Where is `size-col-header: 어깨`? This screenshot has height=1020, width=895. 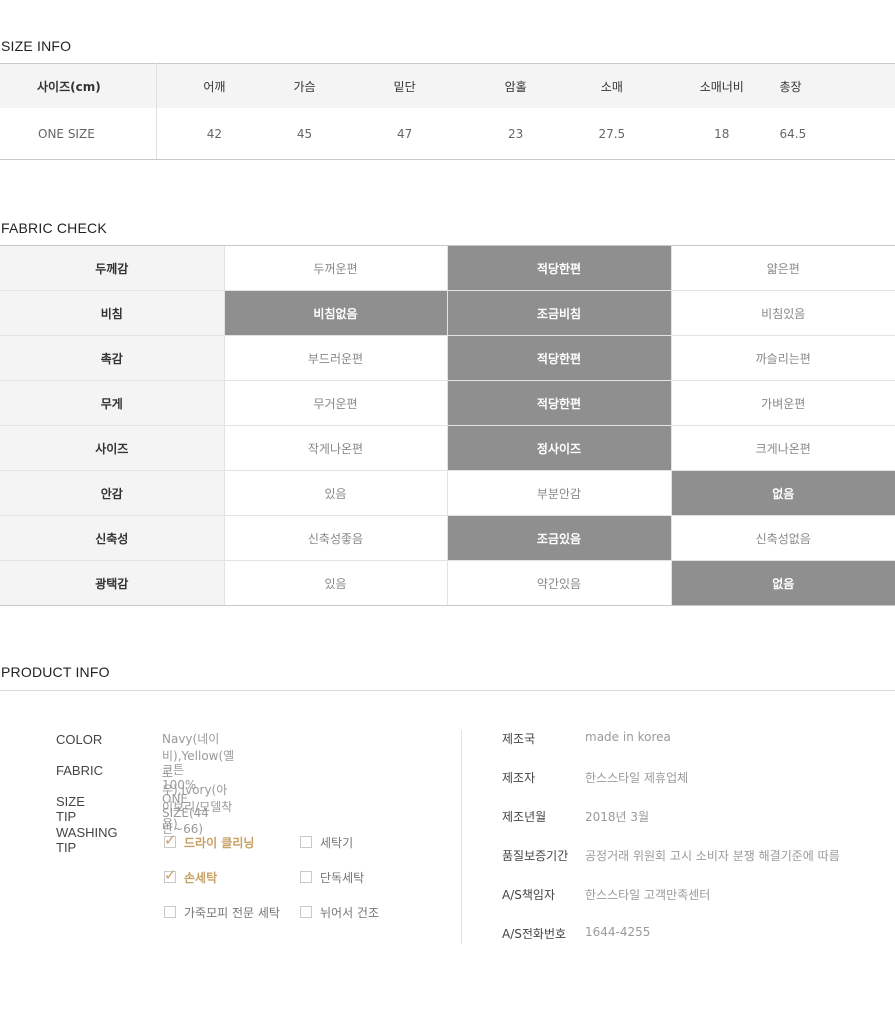 size-col-header: 어깨 is located at coordinates (214, 85).